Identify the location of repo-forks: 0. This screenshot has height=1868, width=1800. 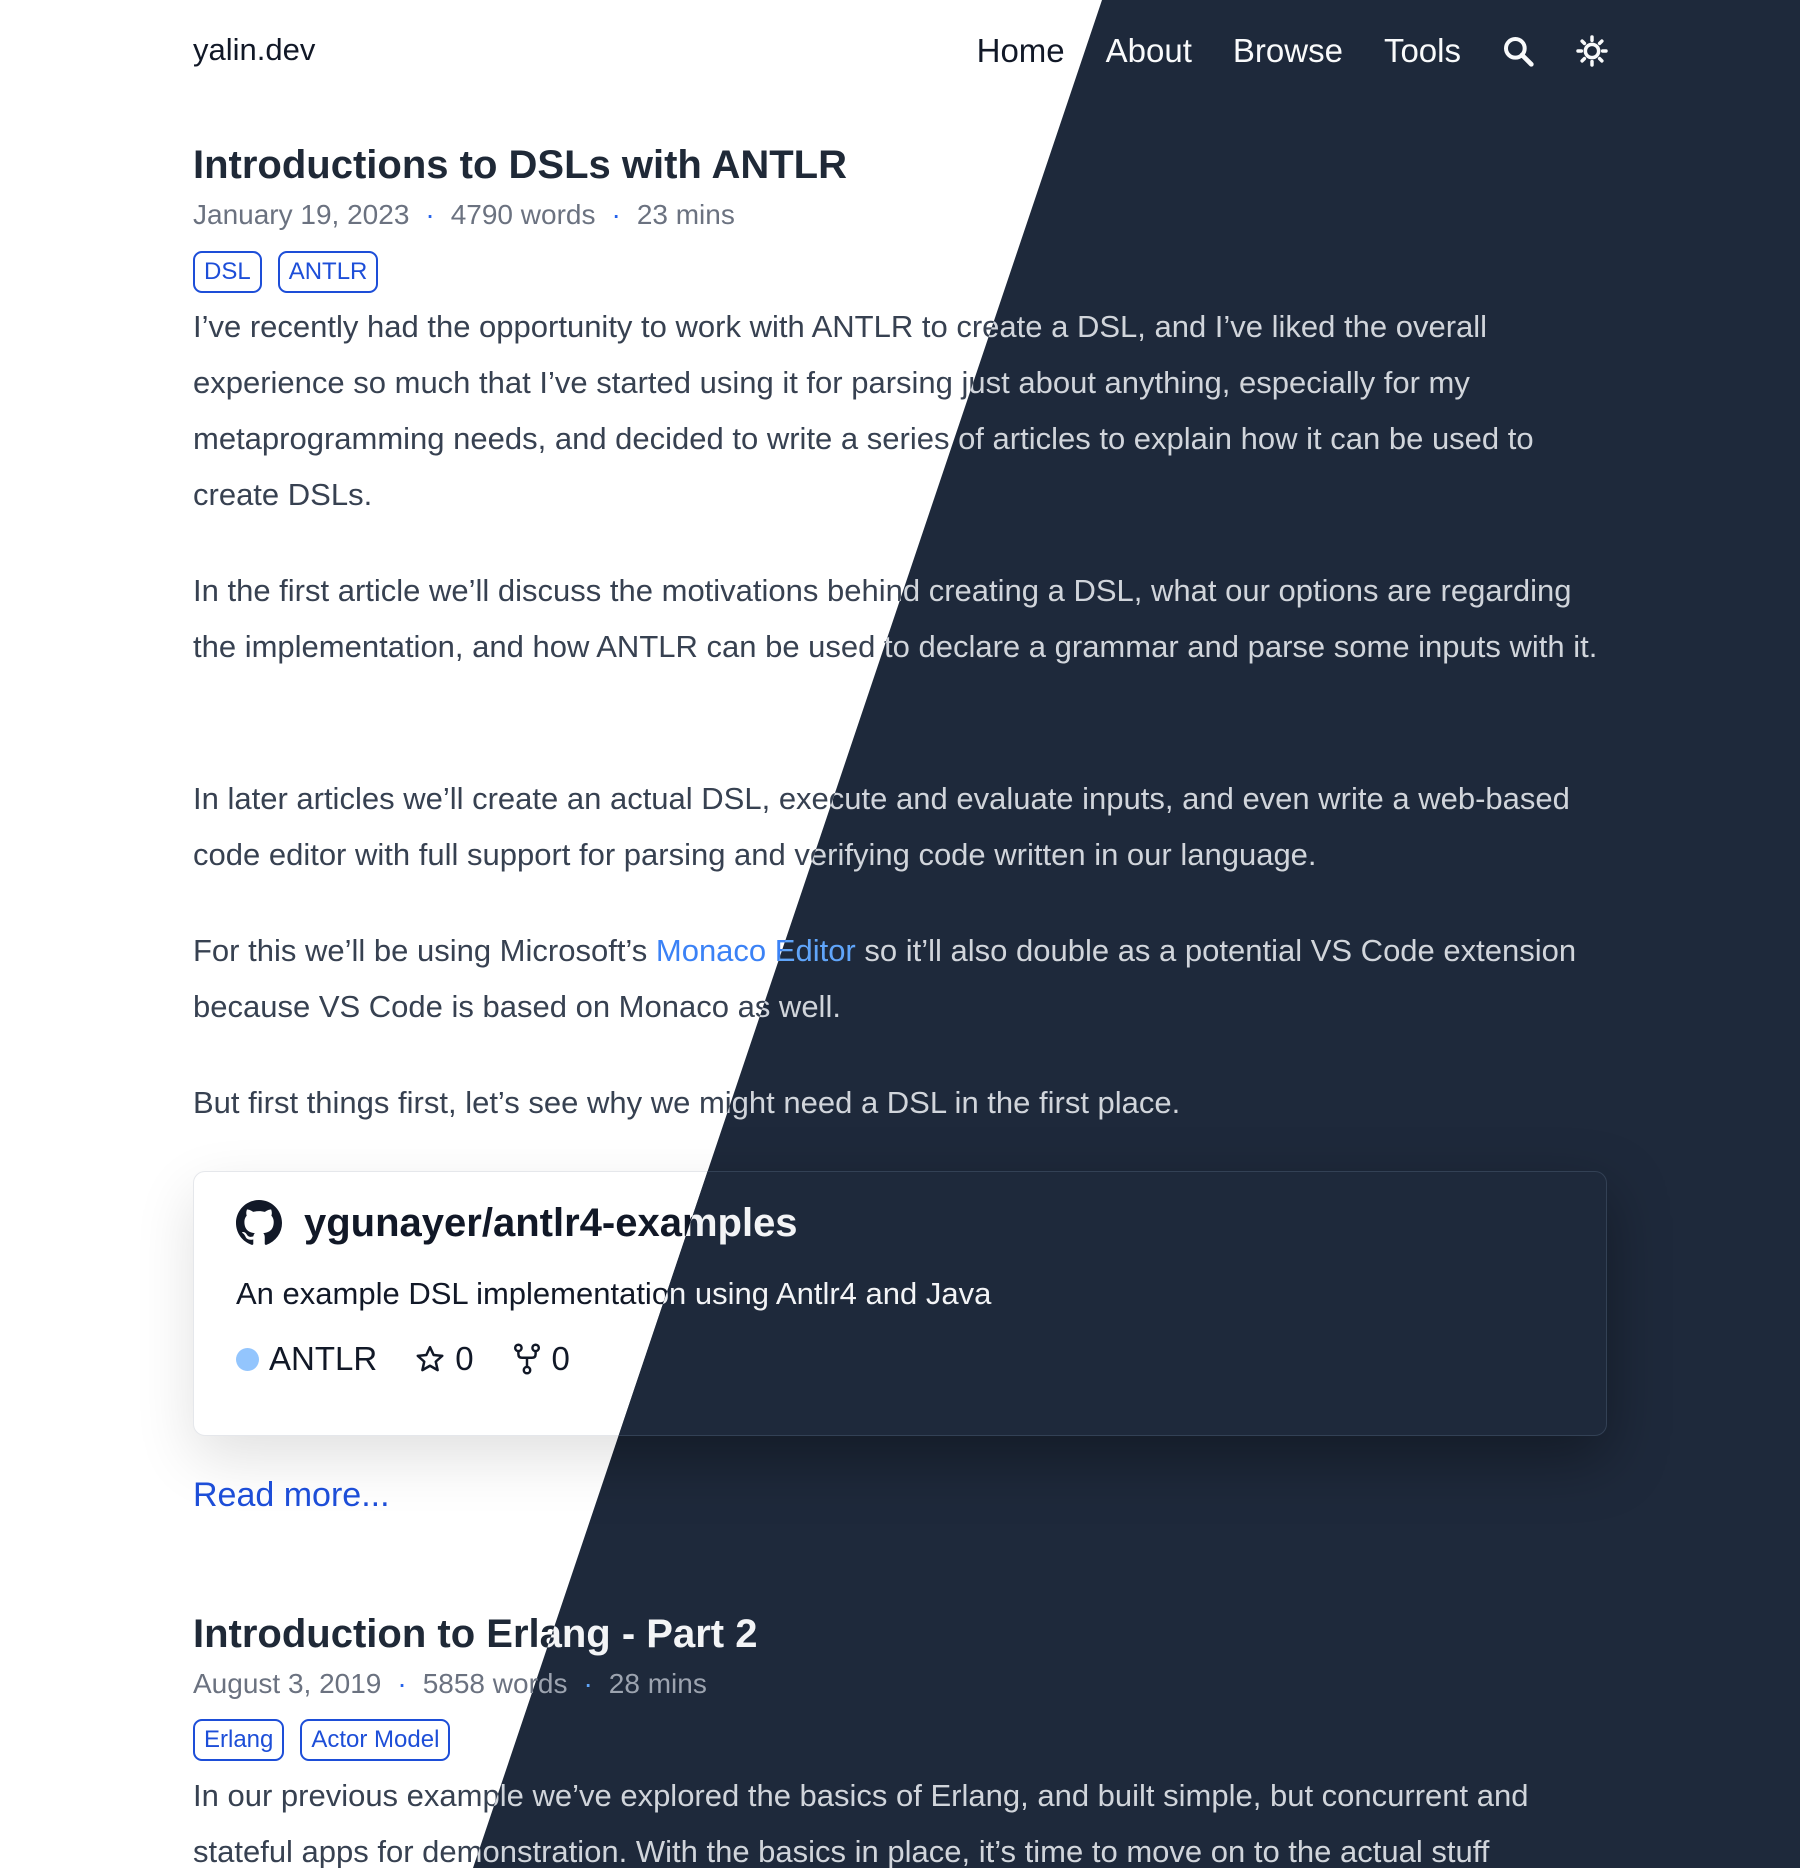
(541, 1359).